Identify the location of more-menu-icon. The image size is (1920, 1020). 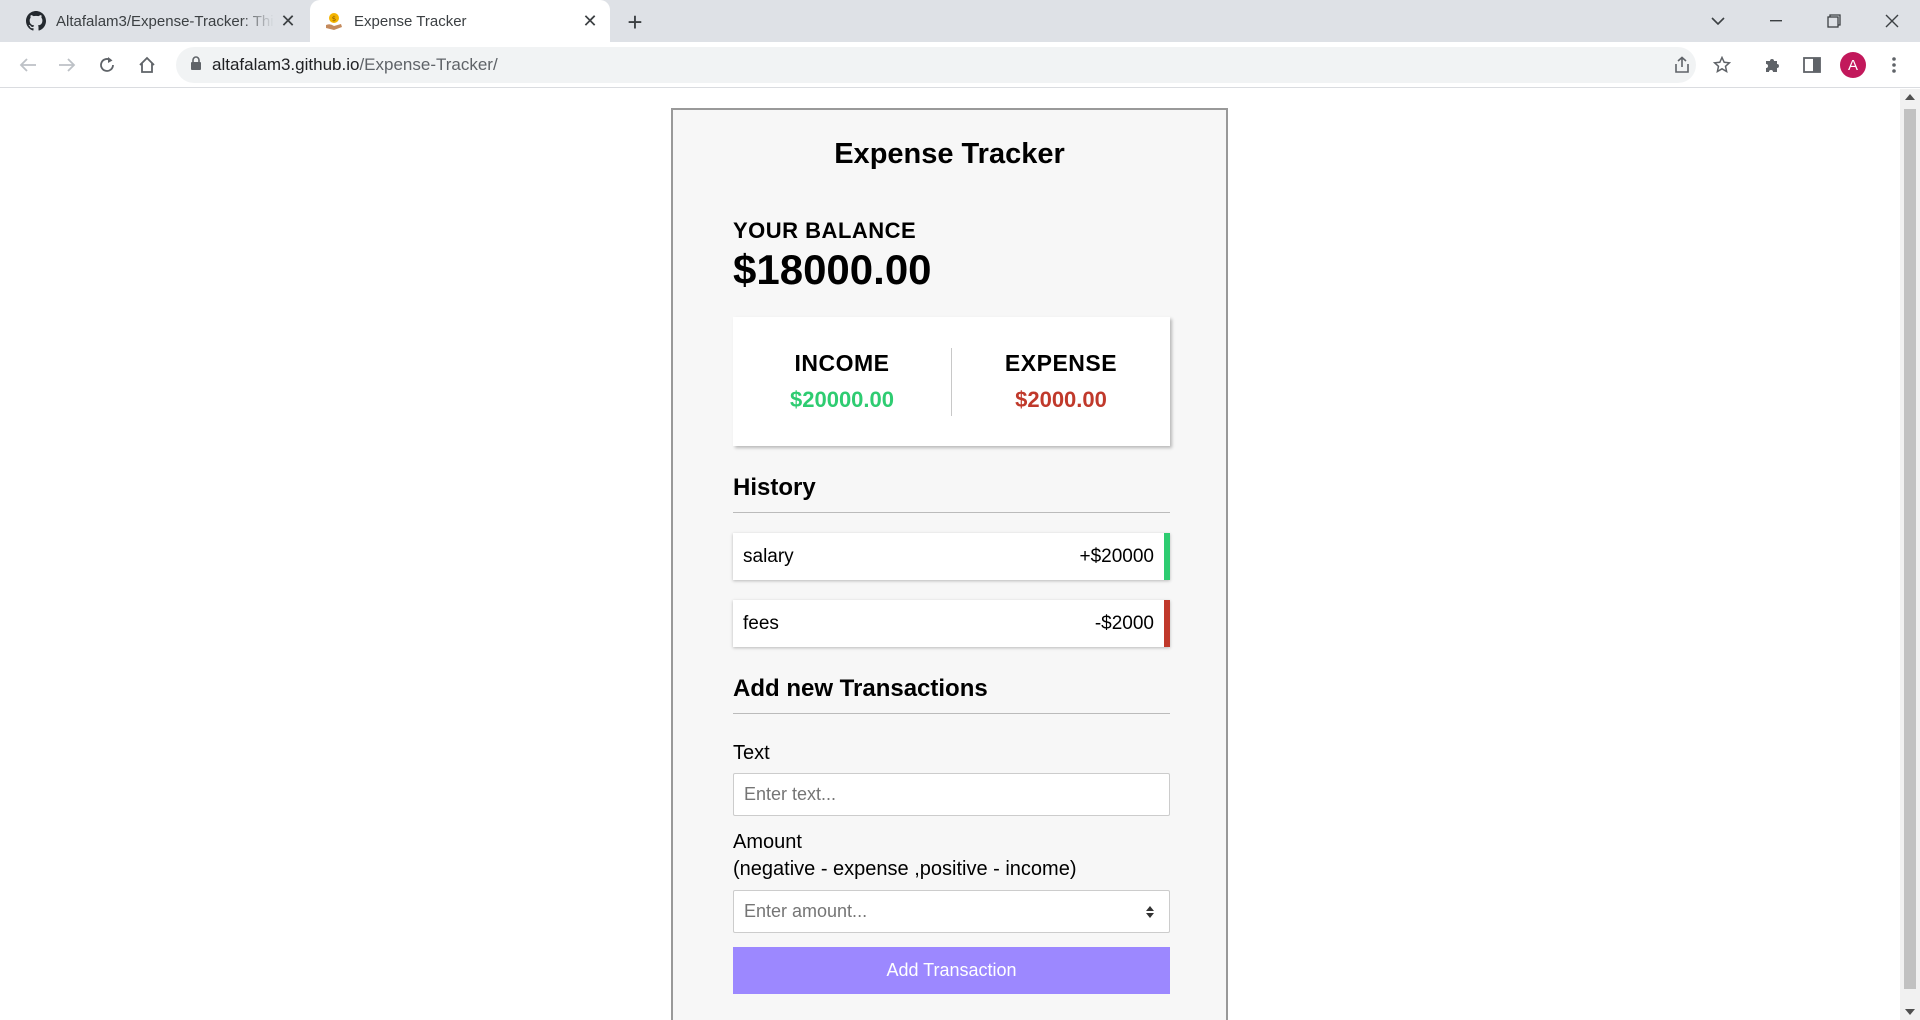
(1894, 65).